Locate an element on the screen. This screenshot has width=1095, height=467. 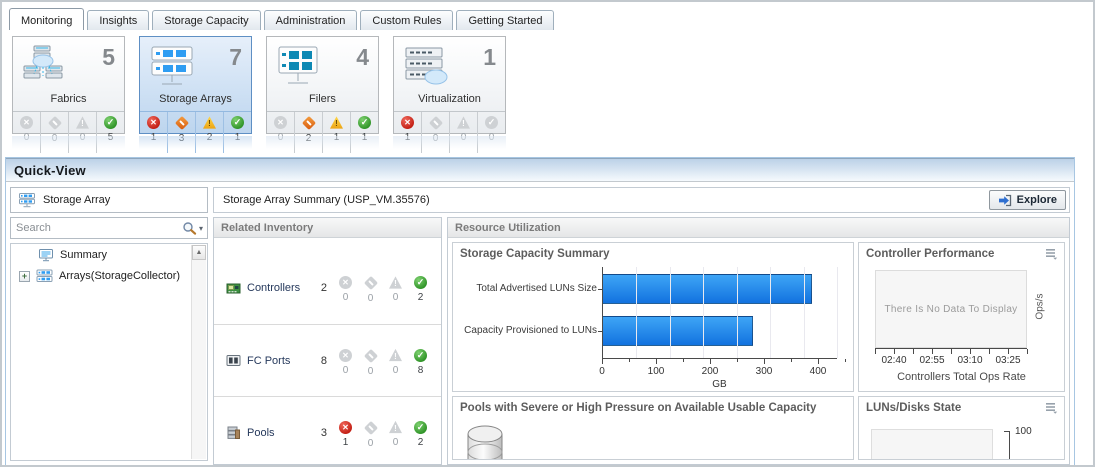
quick-view-header: Quick-View is located at coordinates (540, 170).